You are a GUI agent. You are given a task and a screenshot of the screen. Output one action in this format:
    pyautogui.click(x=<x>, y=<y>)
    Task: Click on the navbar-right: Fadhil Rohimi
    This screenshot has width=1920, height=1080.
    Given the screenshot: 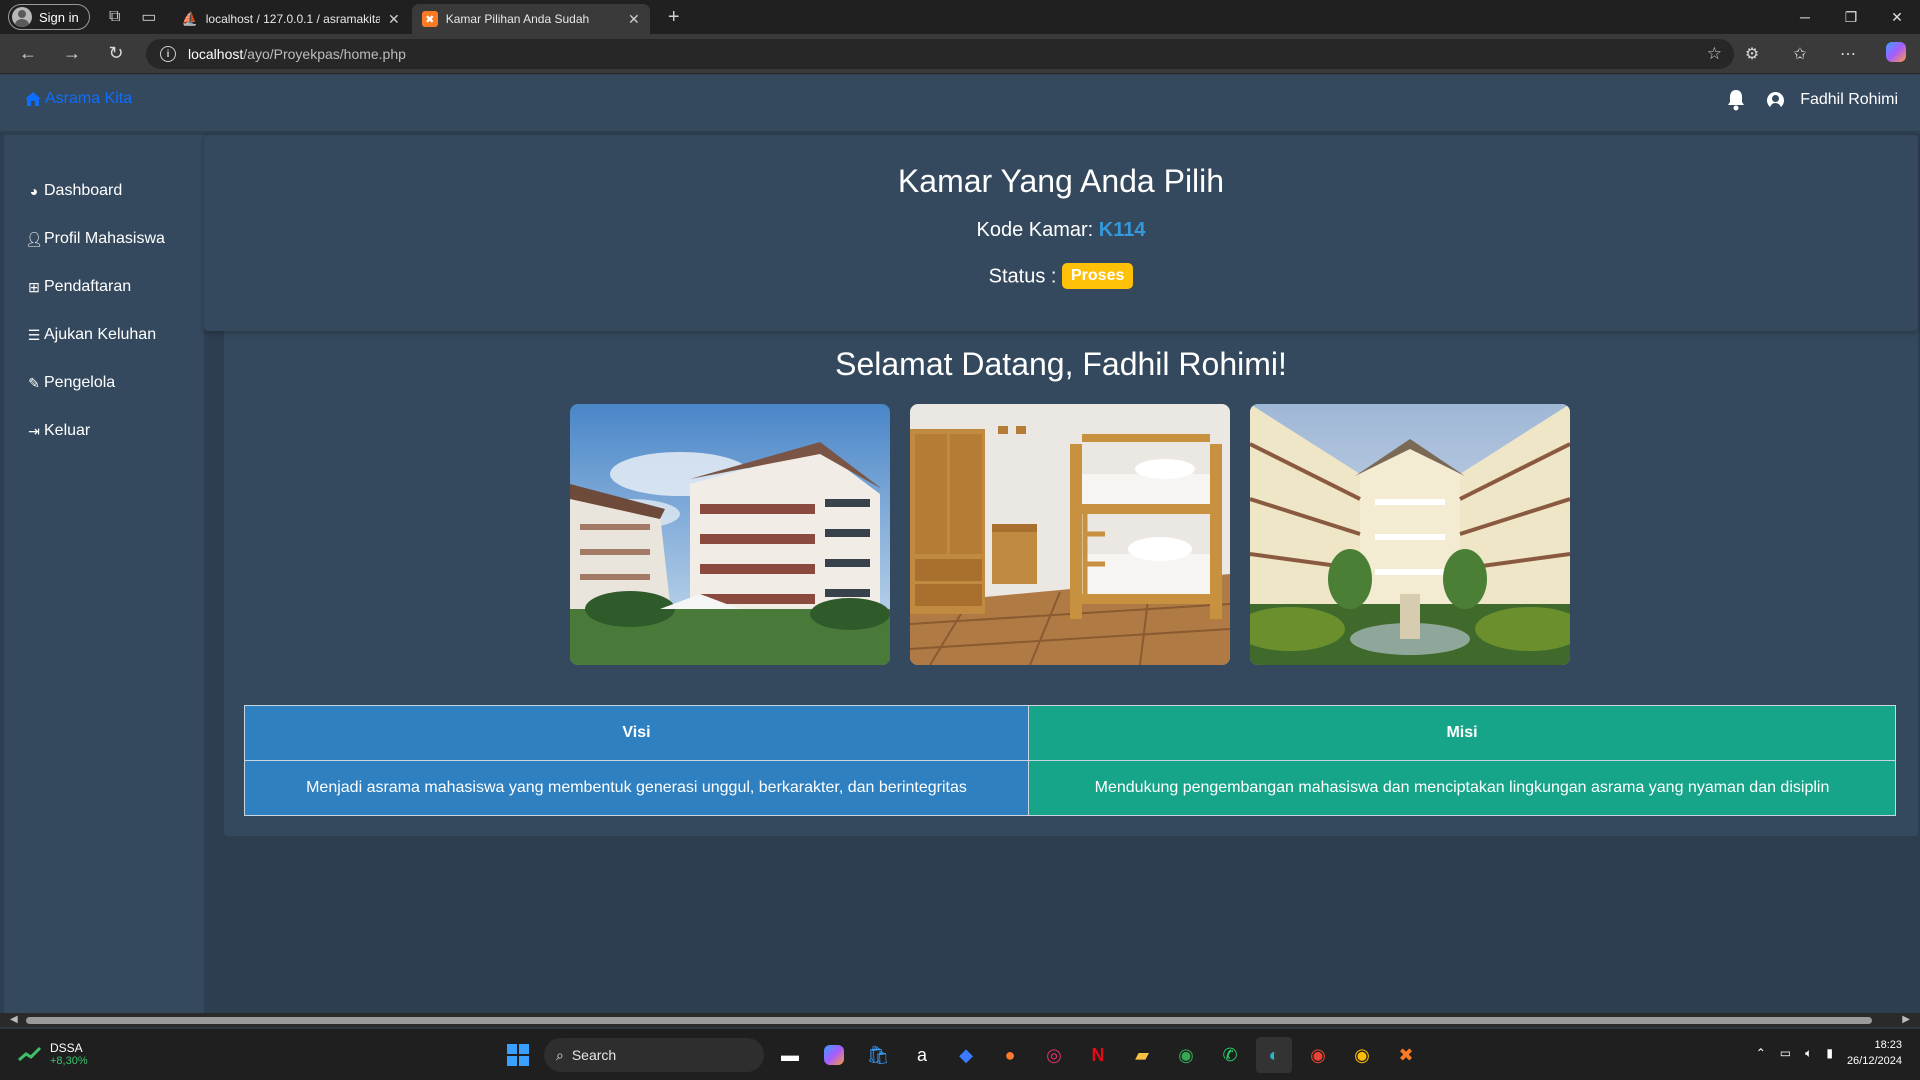 What is the action you would take?
    pyautogui.click(x=1811, y=100)
    